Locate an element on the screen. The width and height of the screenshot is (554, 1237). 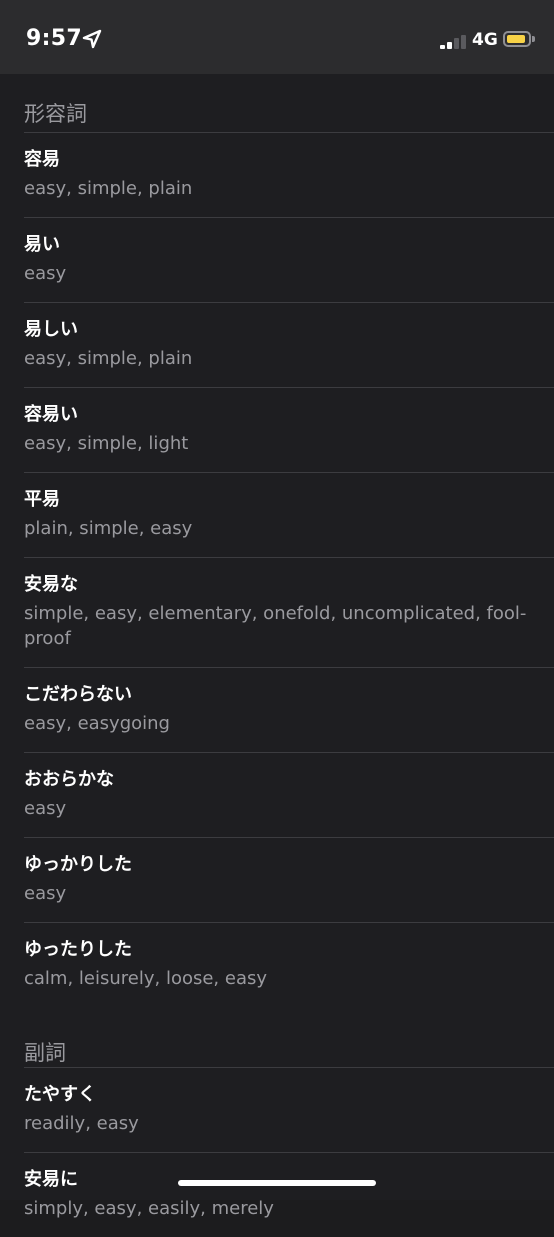
list-item: 容易い easy, simple, light is located at coordinates (289, 429).